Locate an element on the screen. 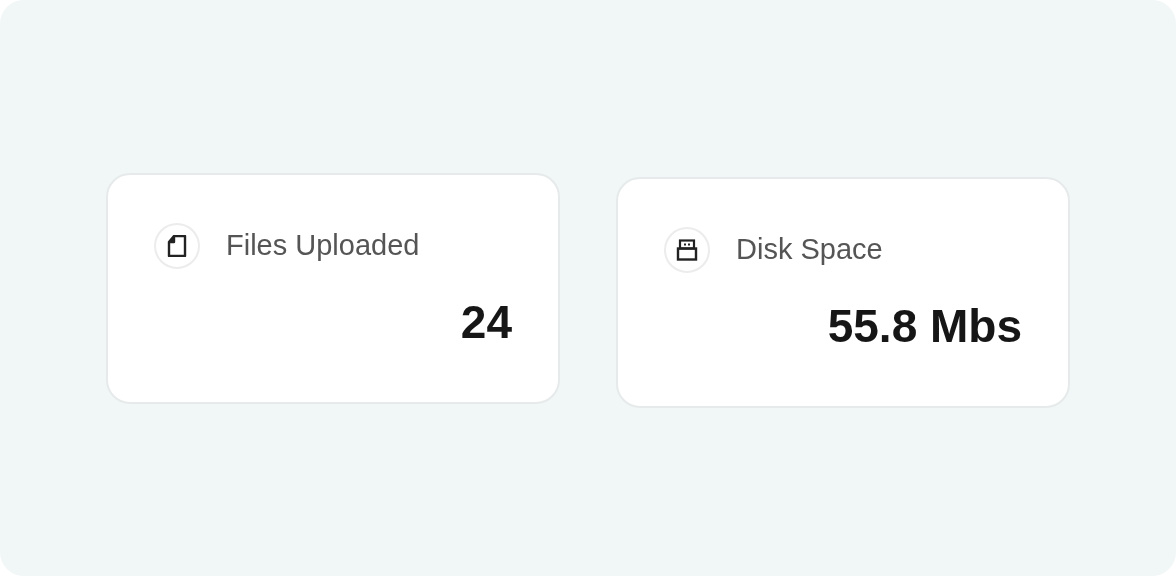  stat-label: Disk Space is located at coordinates (809, 249).